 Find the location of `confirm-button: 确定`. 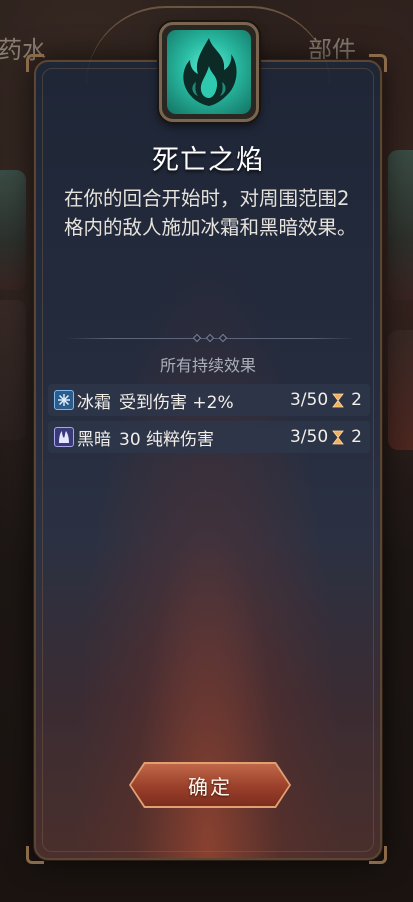

confirm-button: 确定 is located at coordinates (210, 785).